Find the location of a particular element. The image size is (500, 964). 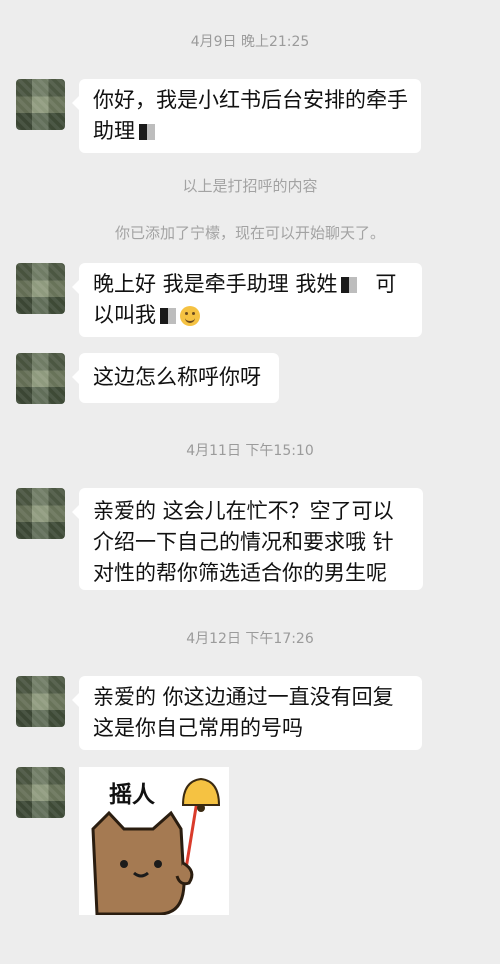

sticker: 摇人 is located at coordinates (154, 841).